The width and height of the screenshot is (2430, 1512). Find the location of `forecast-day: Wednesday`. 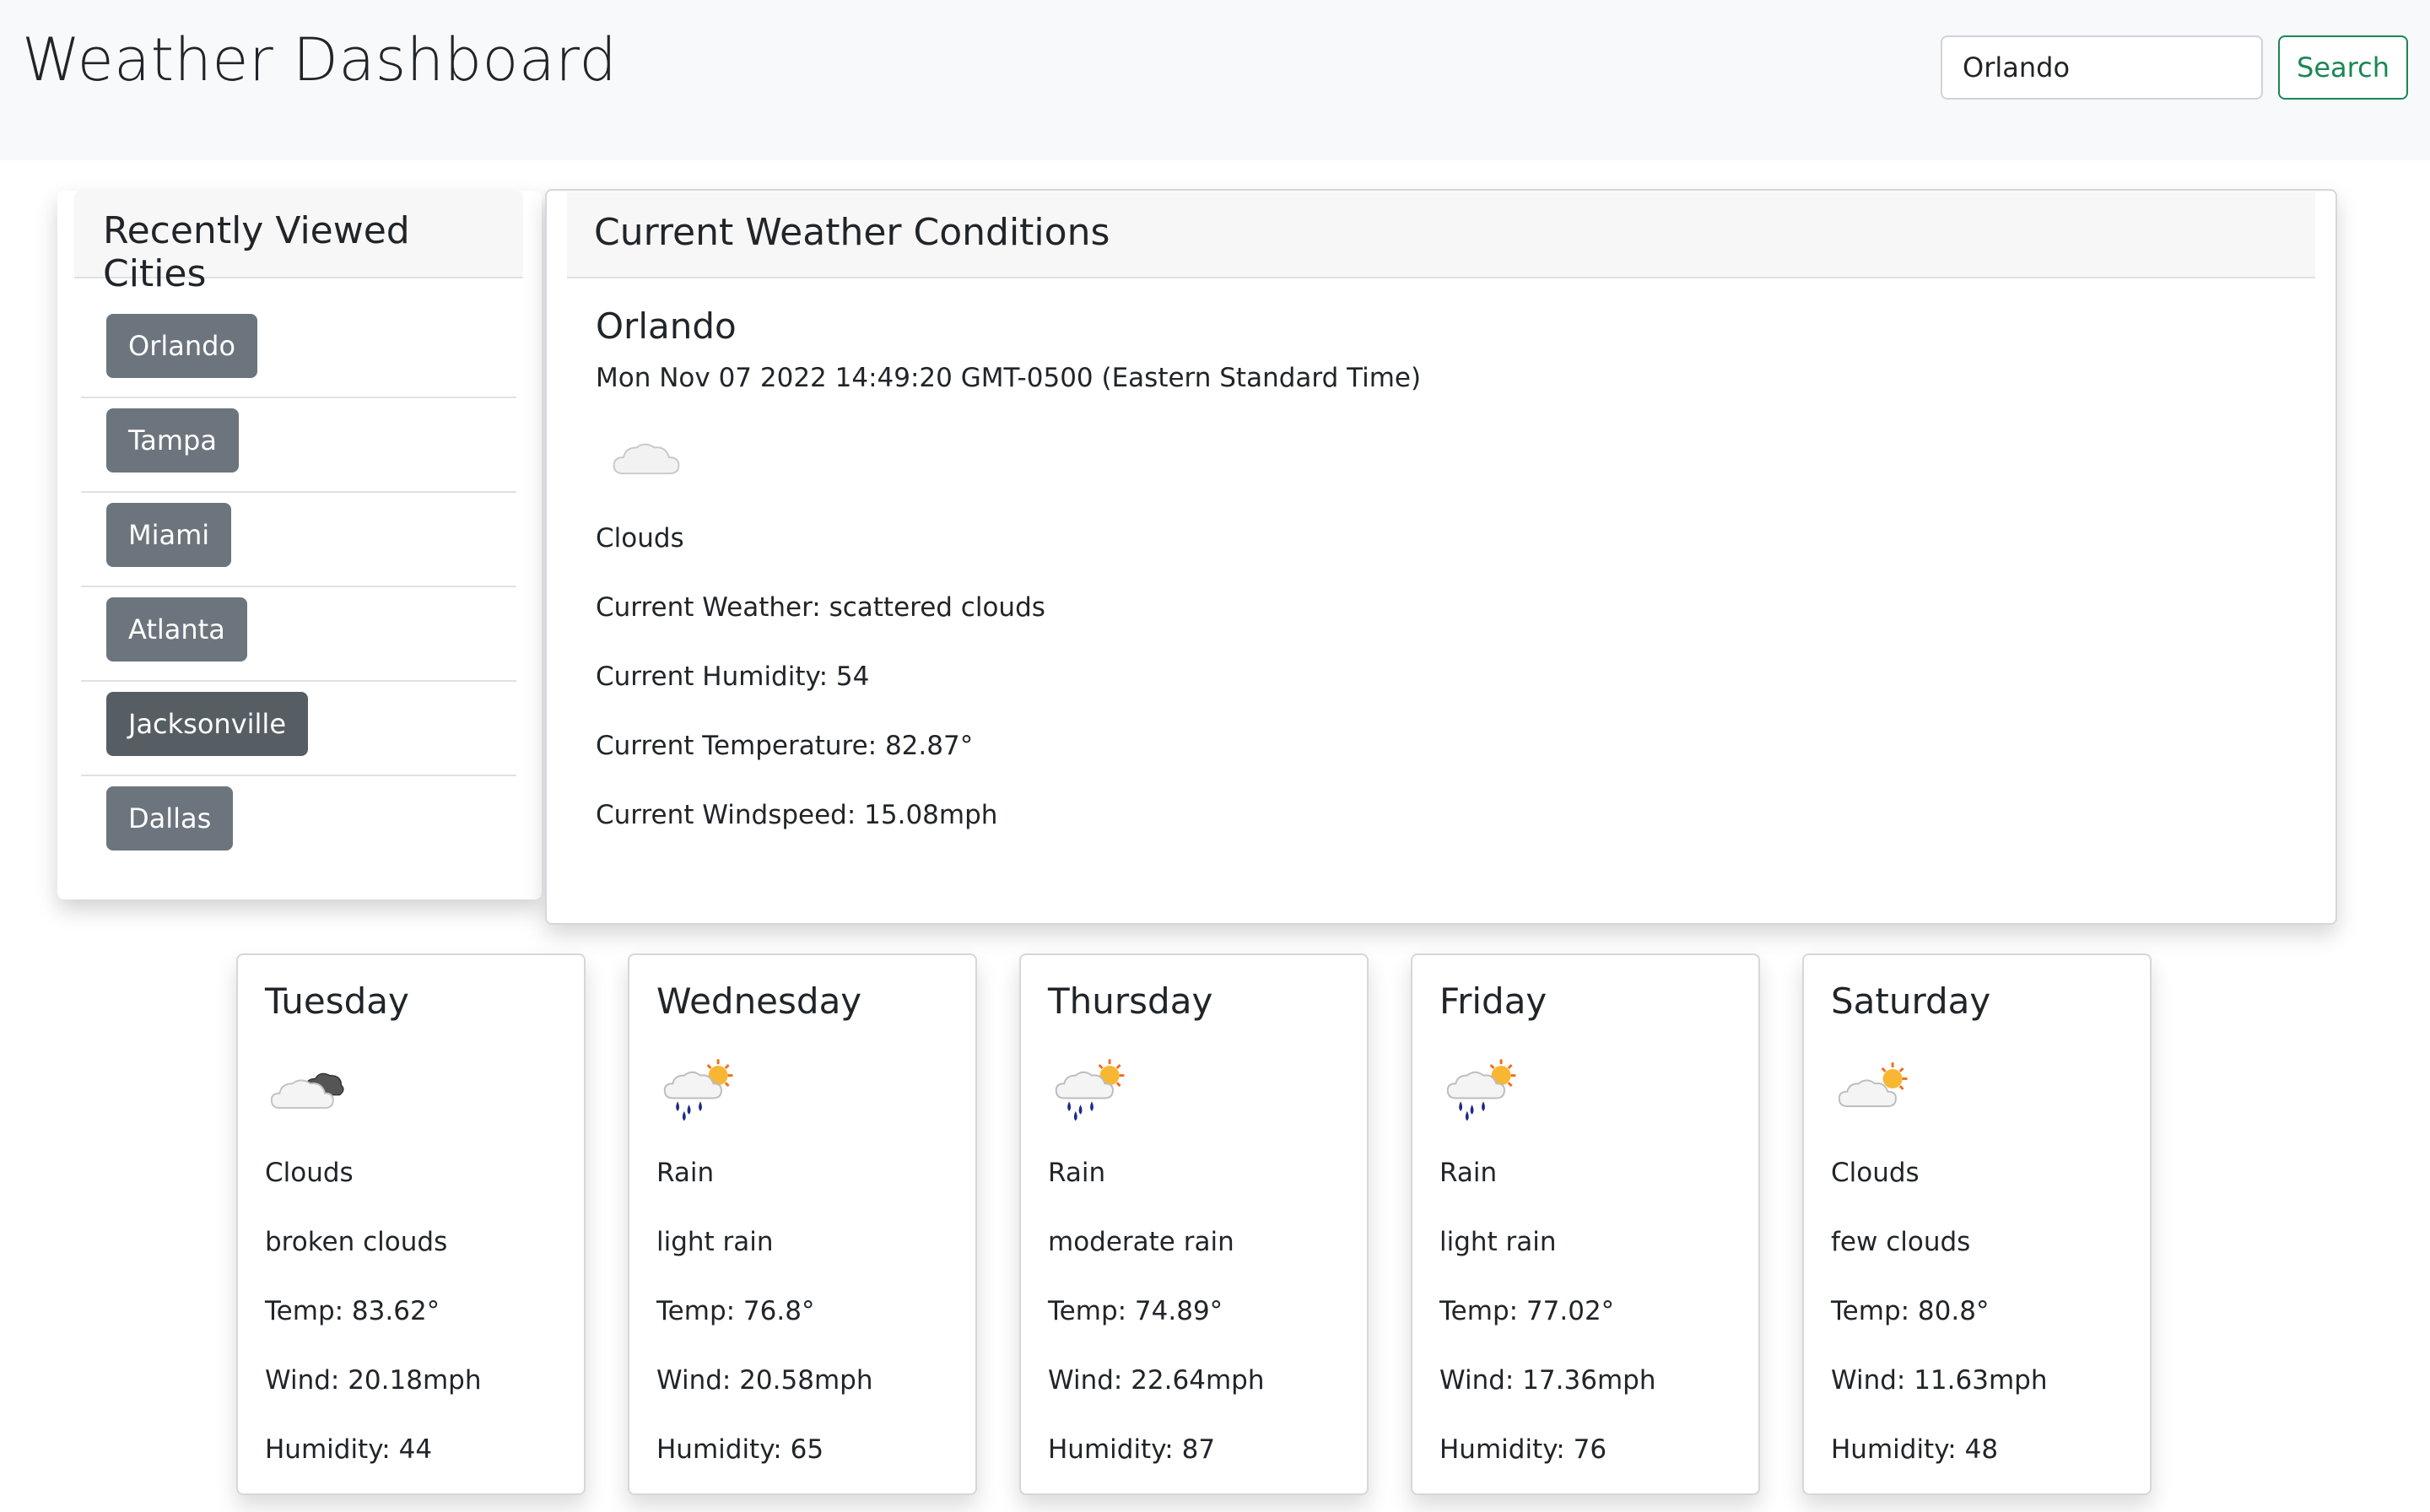

forecast-day: Wednesday is located at coordinates (759, 1001).